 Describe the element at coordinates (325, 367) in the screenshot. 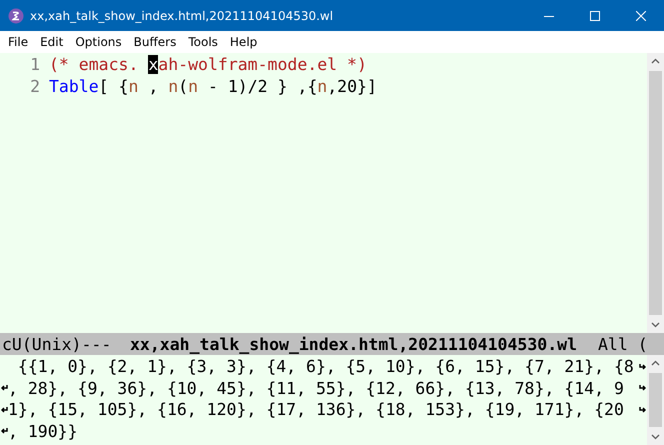

I see `output-line: {{1, 0}, {2, 1}, {3, 3}, {4, 6}, {5, 10}, {6, 15}, {7, 21}, {8` at that location.